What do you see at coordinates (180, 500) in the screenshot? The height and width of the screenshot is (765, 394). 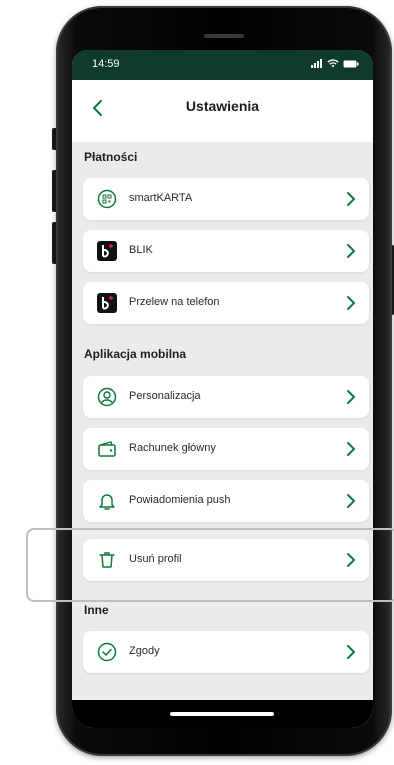 I see `settings-item-label: Powiadomienia push` at bounding box center [180, 500].